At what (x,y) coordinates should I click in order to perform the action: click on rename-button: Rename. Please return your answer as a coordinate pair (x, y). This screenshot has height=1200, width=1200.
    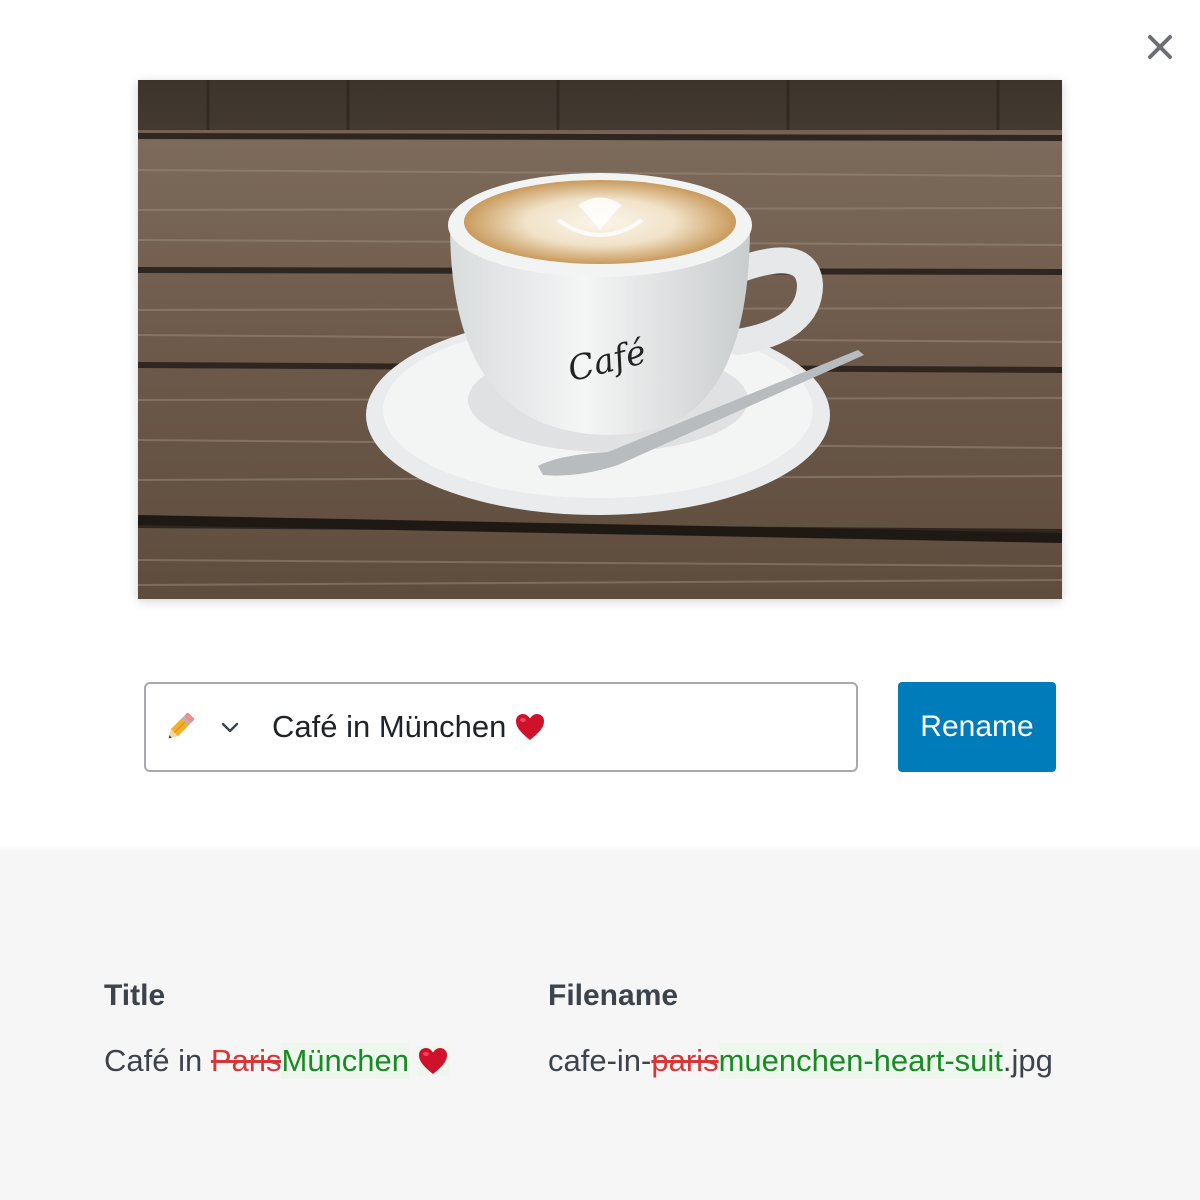
    Looking at the image, I should click on (977, 727).